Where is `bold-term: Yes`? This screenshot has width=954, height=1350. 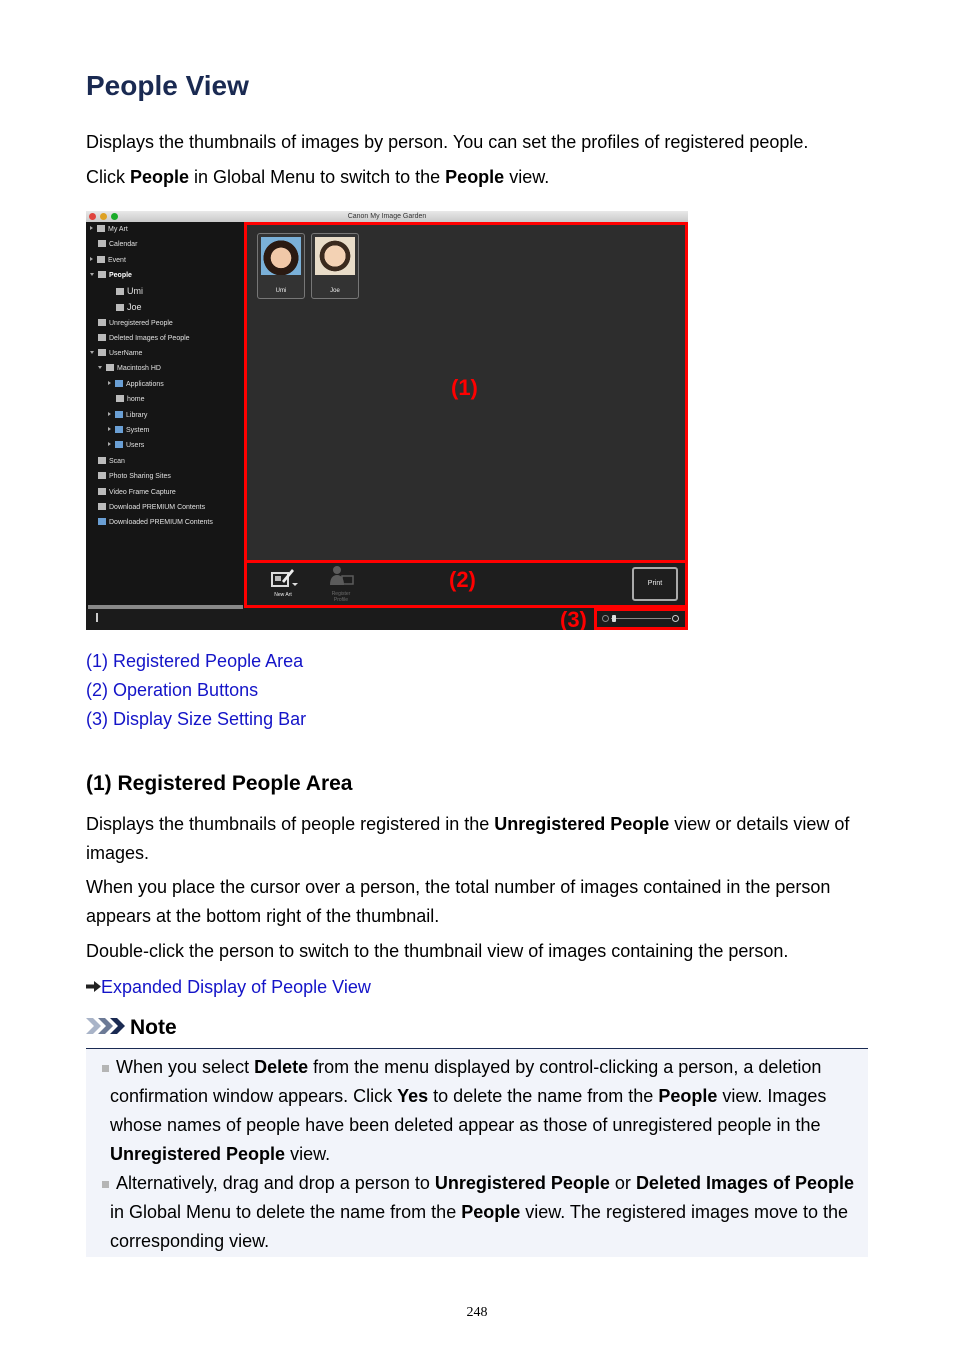 bold-term: Yes is located at coordinates (413, 1096).